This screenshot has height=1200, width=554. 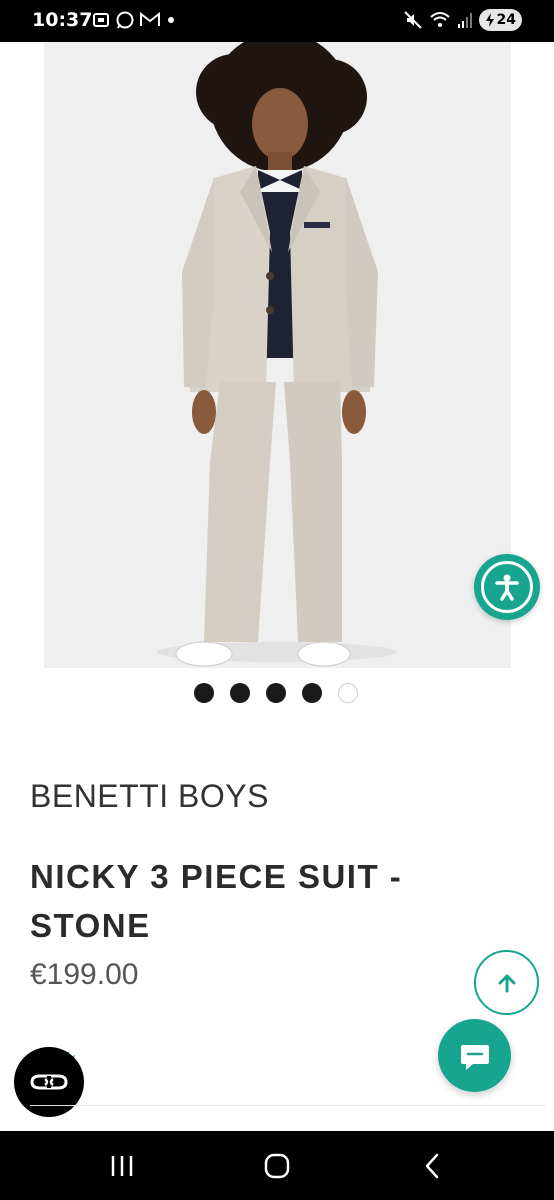 I want to click on chat-button, so click(x=474, y=1055).